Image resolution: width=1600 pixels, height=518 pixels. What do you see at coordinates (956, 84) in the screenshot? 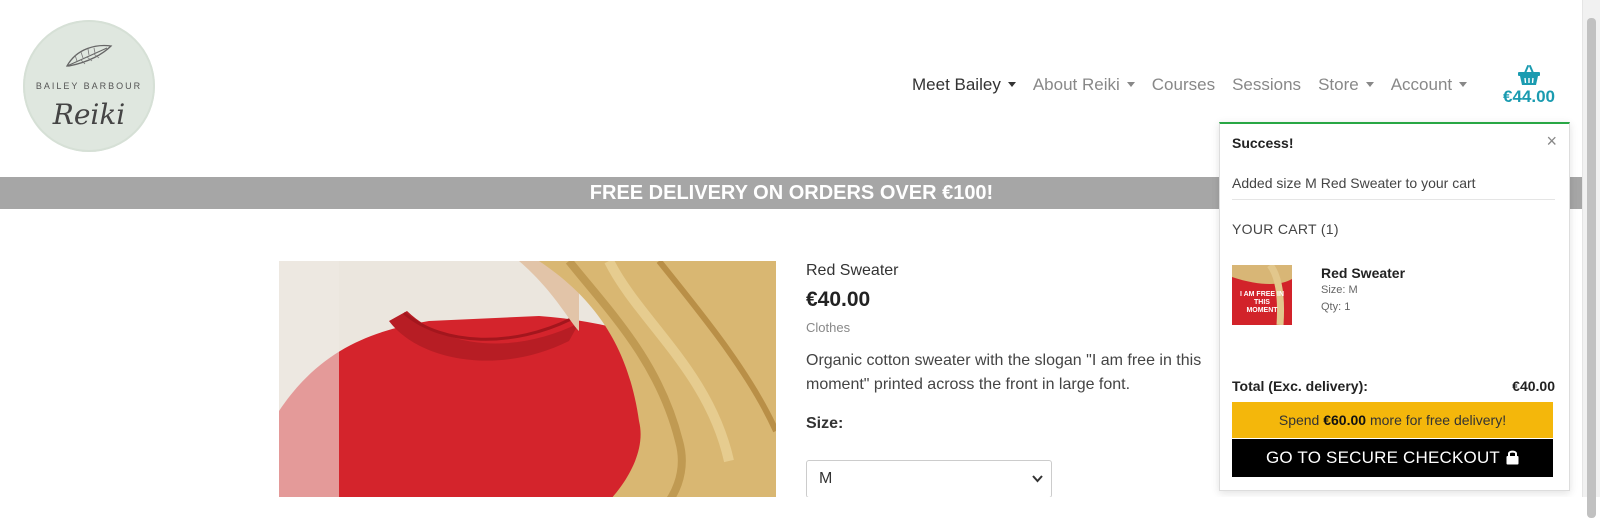
I see `nav-label: Meet Bailey` at bounding box center [956, 84].